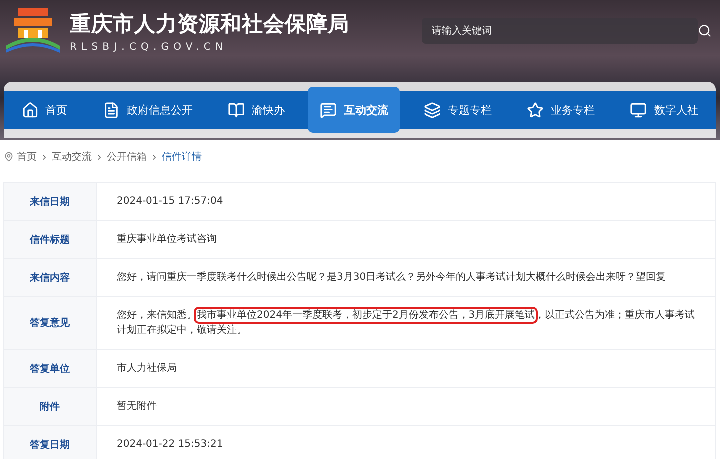 The image size is (720, 459). I want to click on field-value: 暂无附件, so click(137, 407).